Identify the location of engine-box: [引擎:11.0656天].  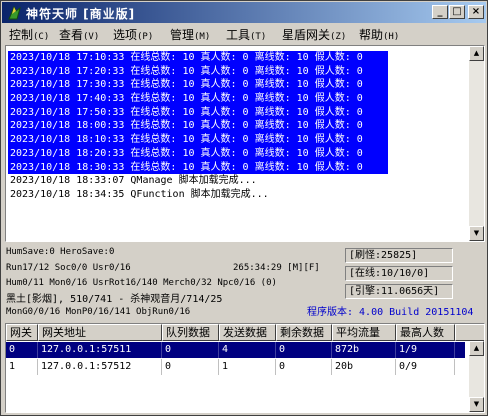
(399, 291).